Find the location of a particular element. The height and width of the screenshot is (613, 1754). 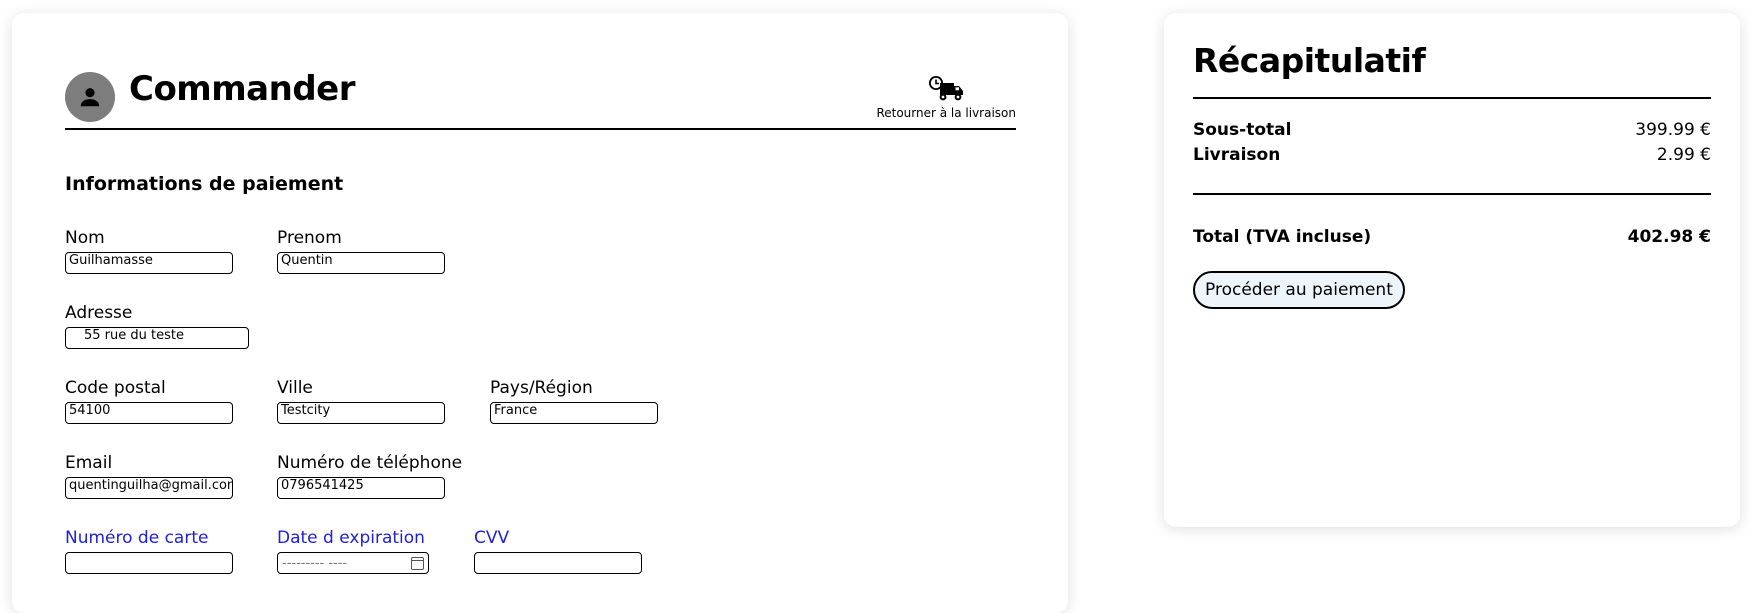

subtotal-value: 399.99 € is located at coordinates (1673, 130).